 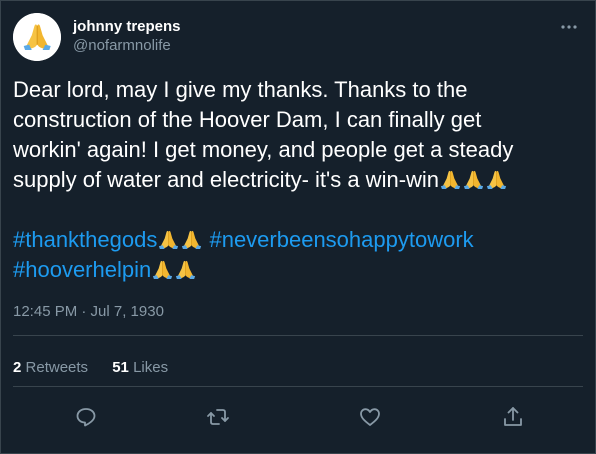 I want to click on retweet-icon, so click(x=218, y=417).